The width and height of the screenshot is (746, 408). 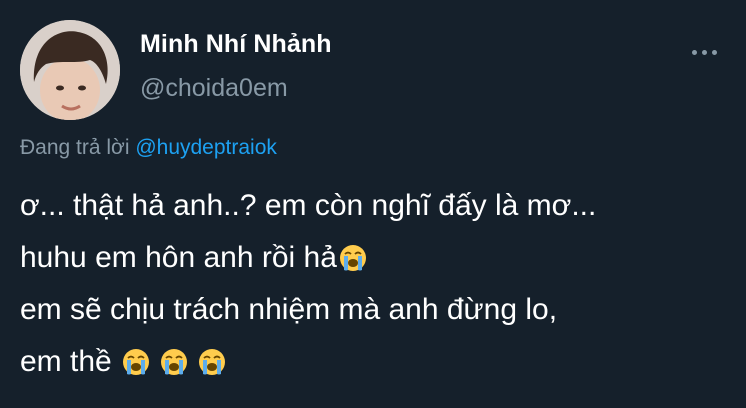 I want to click on reply-mention-link: @huydeptraiok, so click(x=206, y=147).